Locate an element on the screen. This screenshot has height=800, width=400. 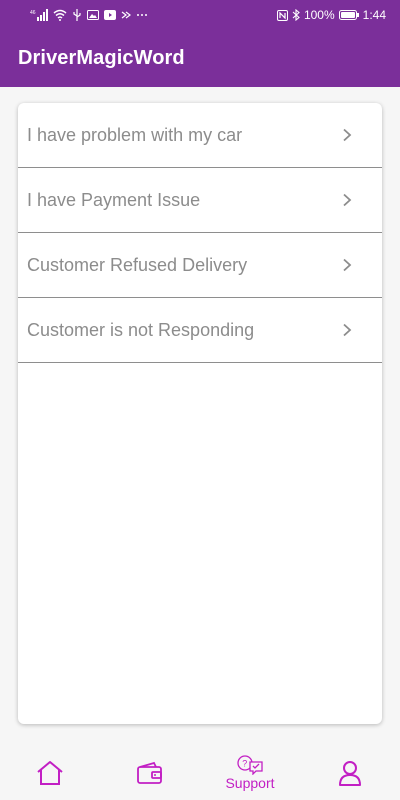
support-option-payment-issue: I have Payment Issue is located at coordinates (200, 200).